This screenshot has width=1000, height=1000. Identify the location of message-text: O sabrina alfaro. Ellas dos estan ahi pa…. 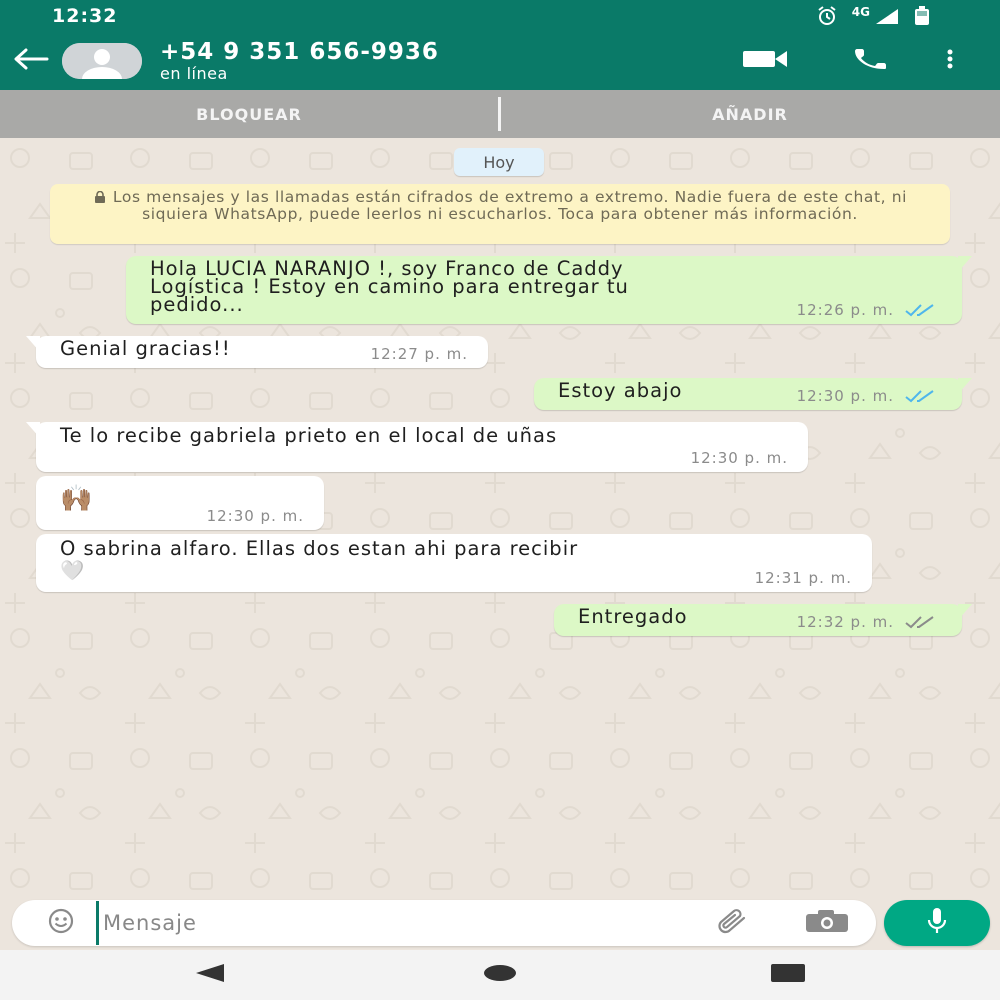
(319, 559).